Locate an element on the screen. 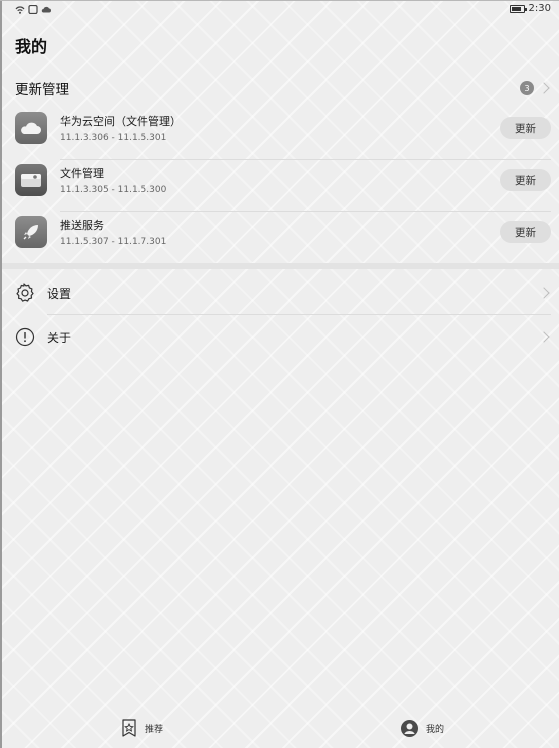  app-name: 推送服务 is located at coordinates (82, 225).